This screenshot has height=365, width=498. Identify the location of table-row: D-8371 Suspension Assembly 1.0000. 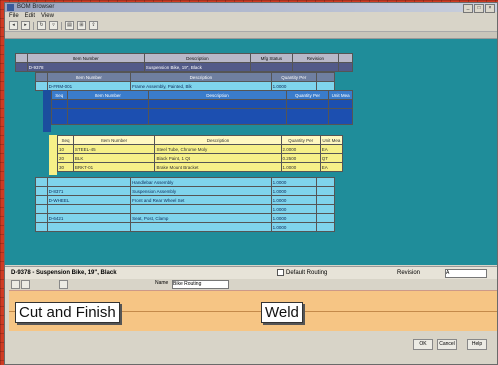
(185, 191).